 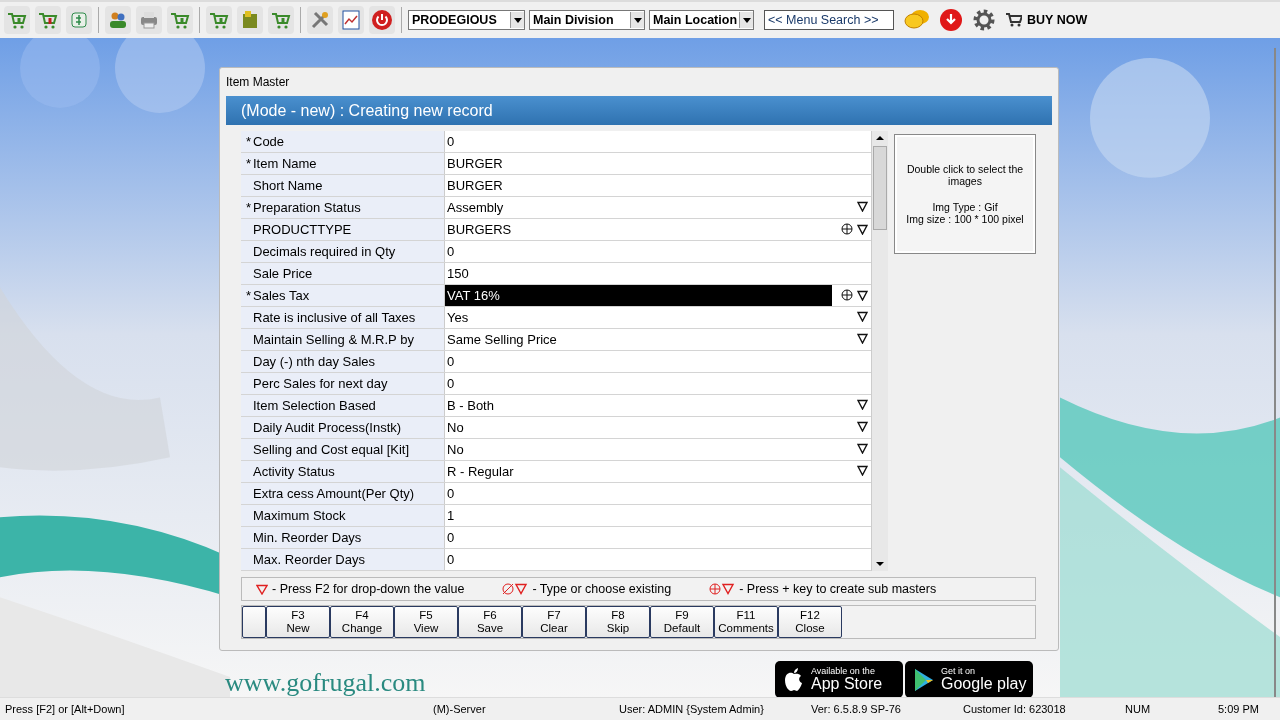 What do you see at coordinates (254, 622) in the screenshot?
I see `blank-button` at bounding box center [254, 622].